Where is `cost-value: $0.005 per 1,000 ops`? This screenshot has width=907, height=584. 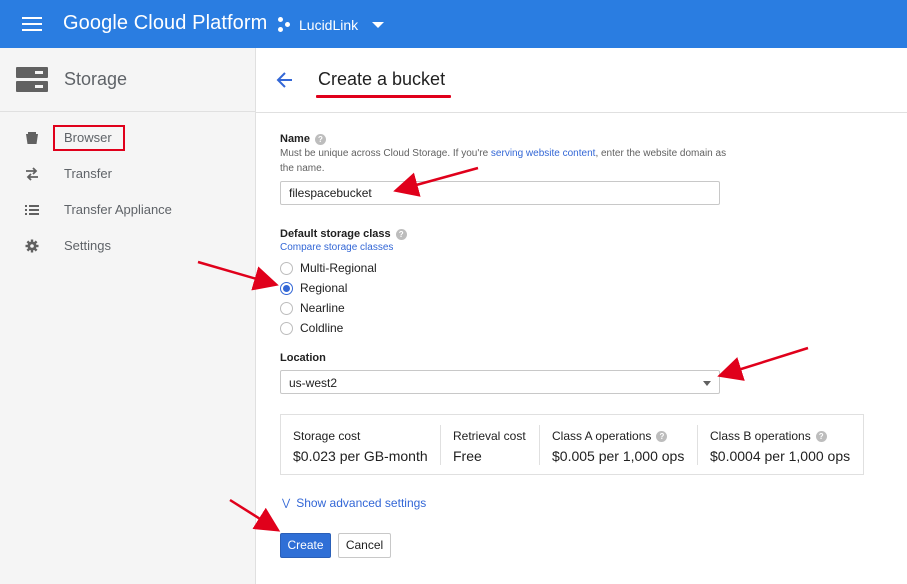 cost-value: $0.005 per 1,000 ops is located at coordinates (618, 456).